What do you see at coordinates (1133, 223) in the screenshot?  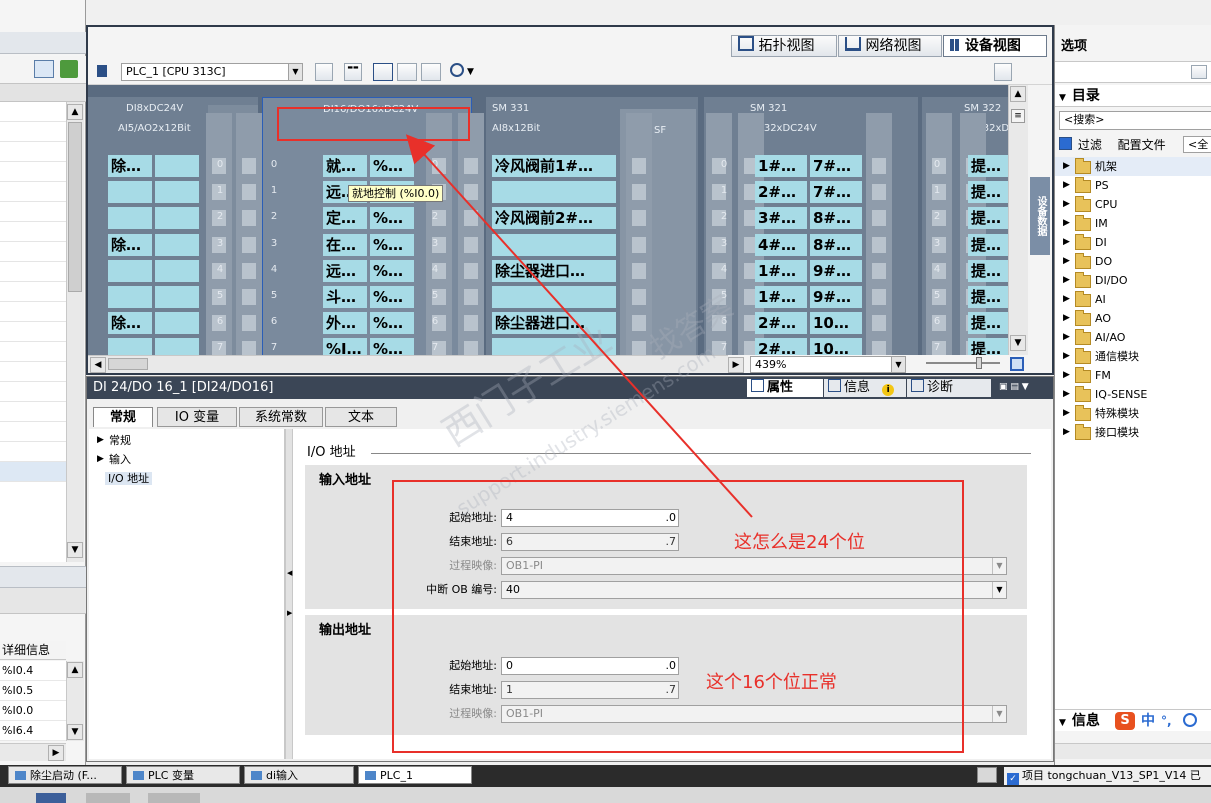 I see `catalog-tree-item: ▶ IM` at bounding box center [1133, 223].